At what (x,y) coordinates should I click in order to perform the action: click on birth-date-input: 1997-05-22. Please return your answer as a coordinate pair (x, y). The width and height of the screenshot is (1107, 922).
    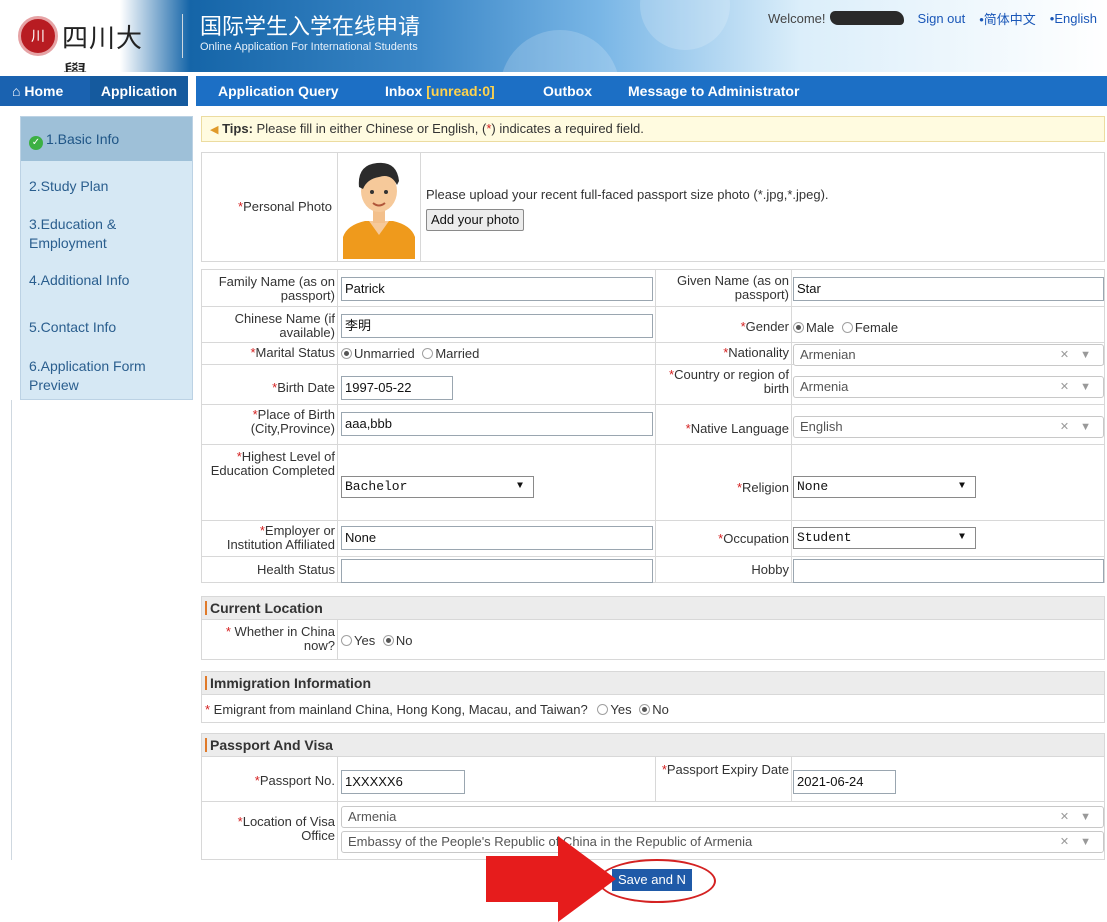
    Looking at the image, I should click on (397, 388).